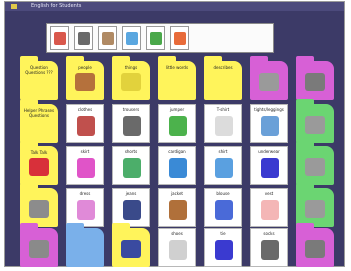  What do you see at coordinates (85, 67) in the screenshot?
I see `cell-label: people` at bounding box center [85, 67].